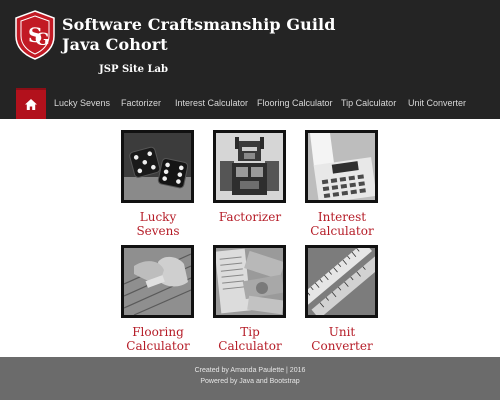 This screenshot has height=400, width=500. What do you see at coordinates (342, 332) in the screenshot?
I see `tile-label-line: Unit` at bounding box center [342, 332].